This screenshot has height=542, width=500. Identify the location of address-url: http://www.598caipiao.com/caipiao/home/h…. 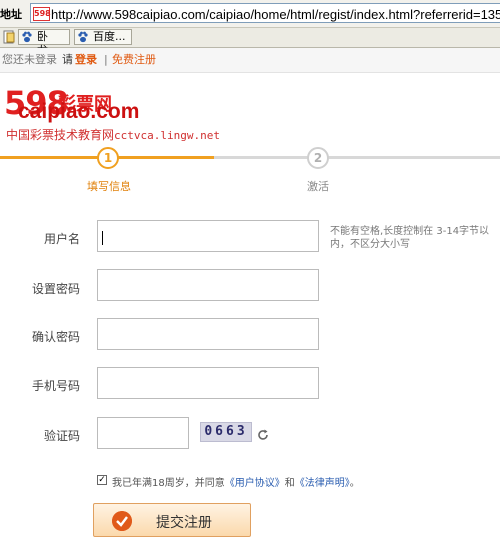
(275, 14).